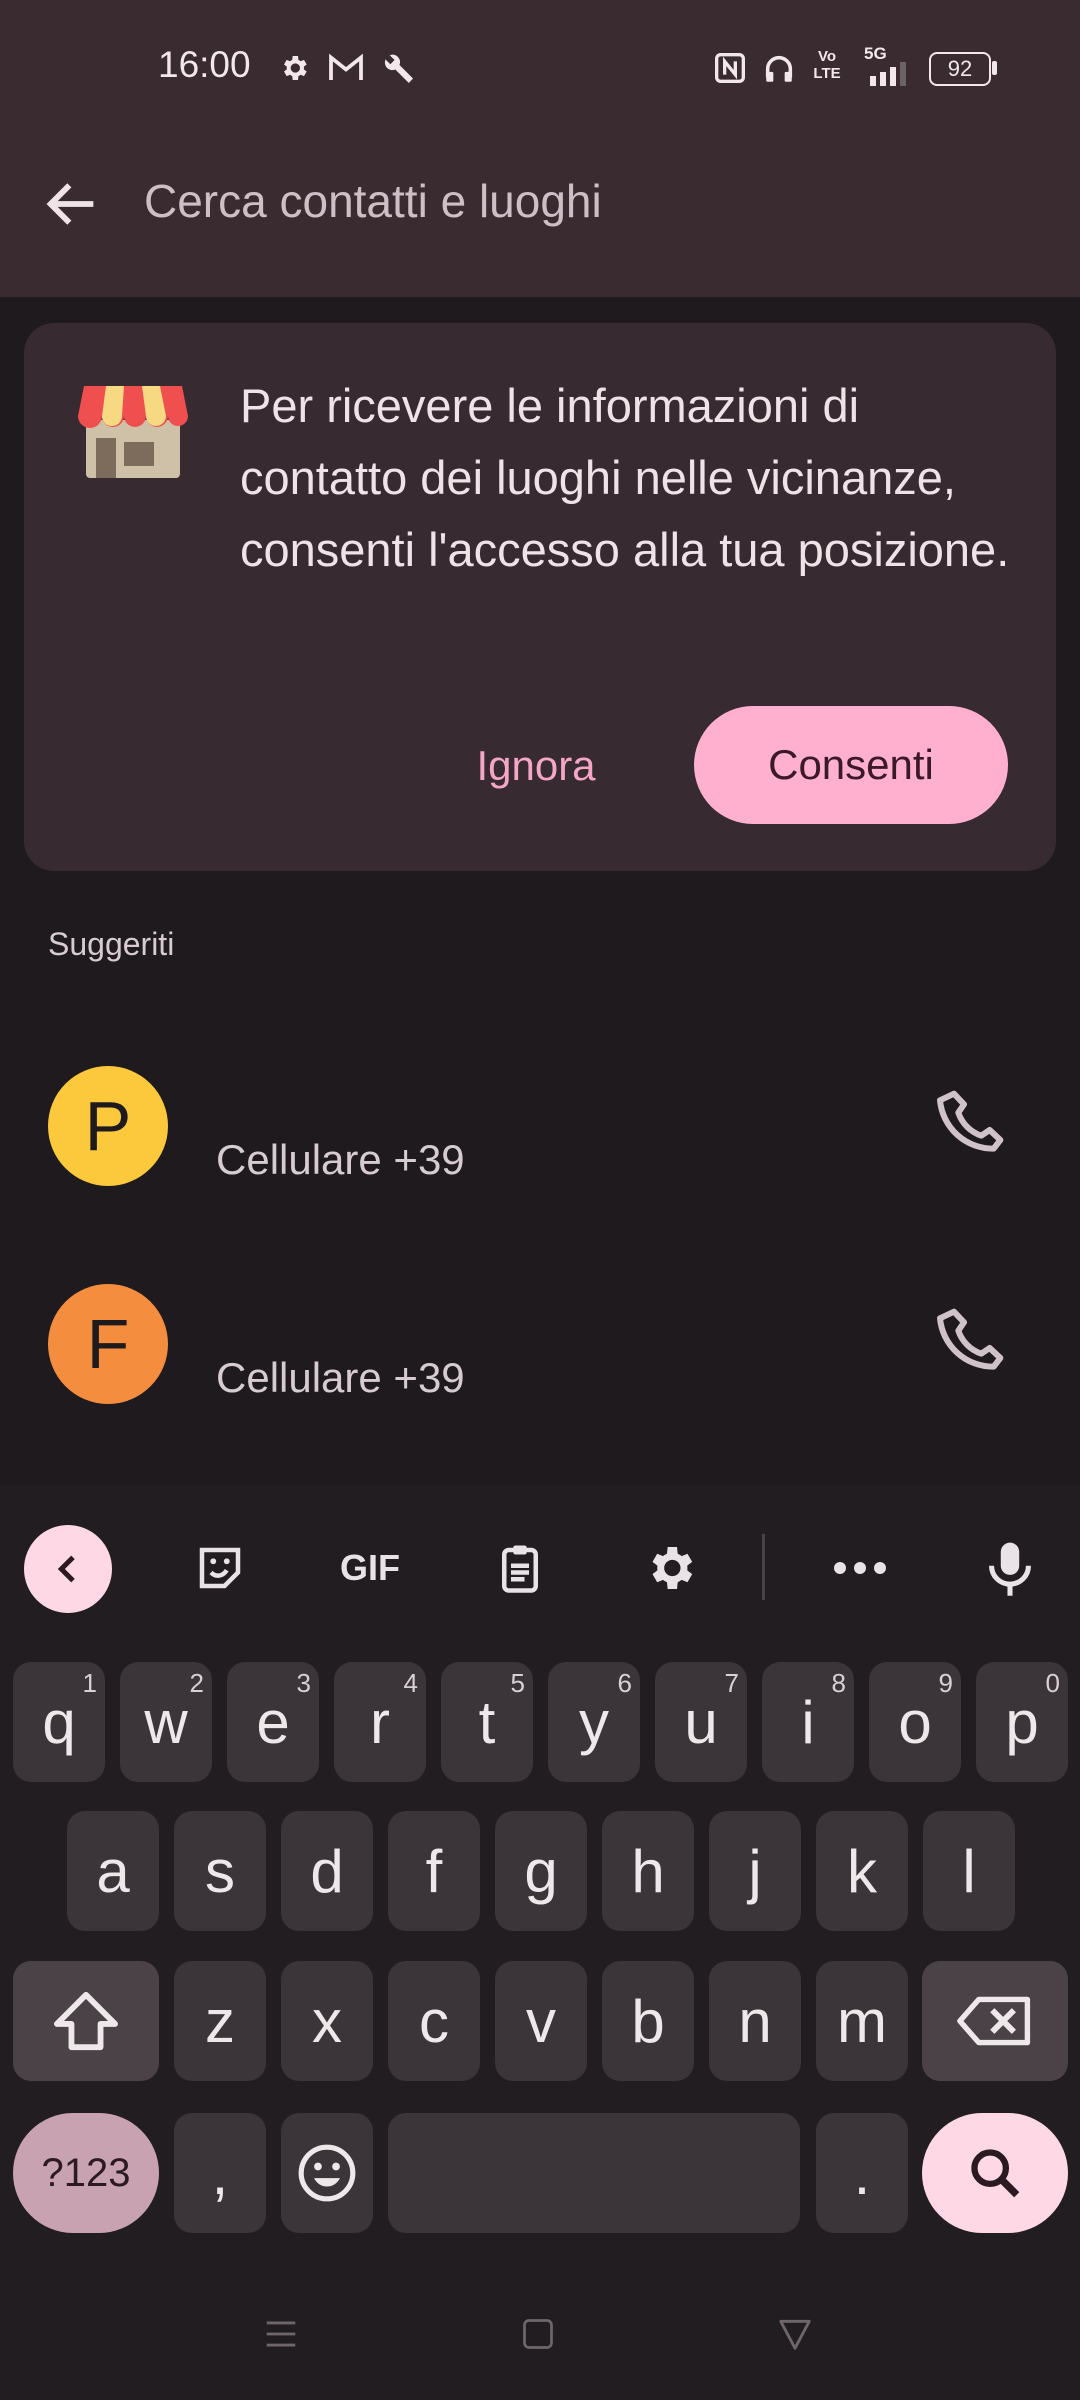  I want to click on key-l: l, so click(969, 1871).